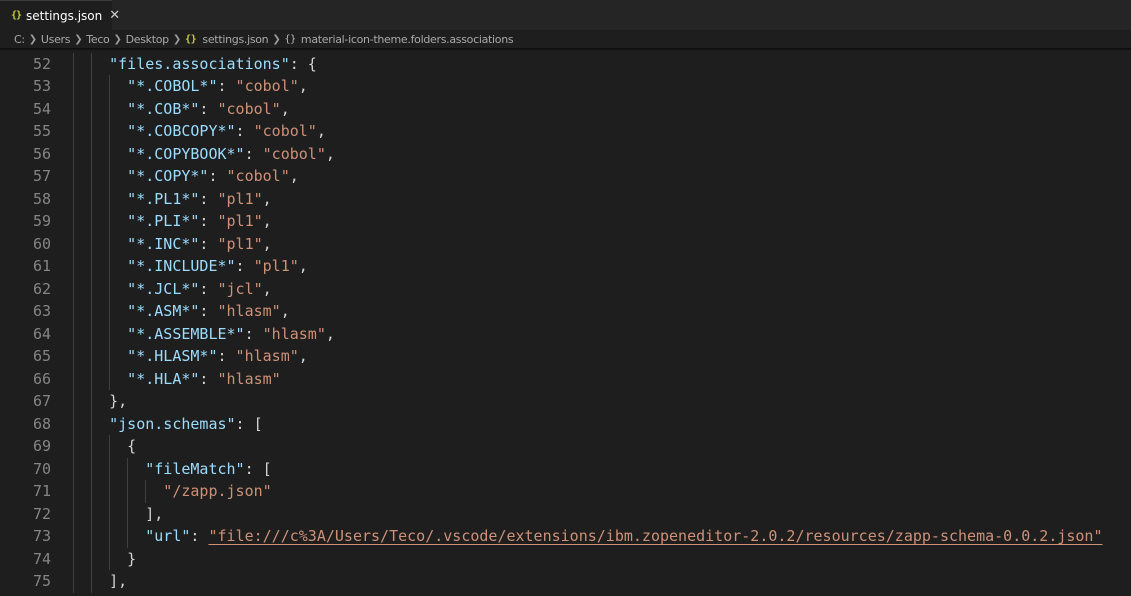  I want to click on code-line: 64 "*.ASSEMBLE*": "hlasm",, so click(565, 333).